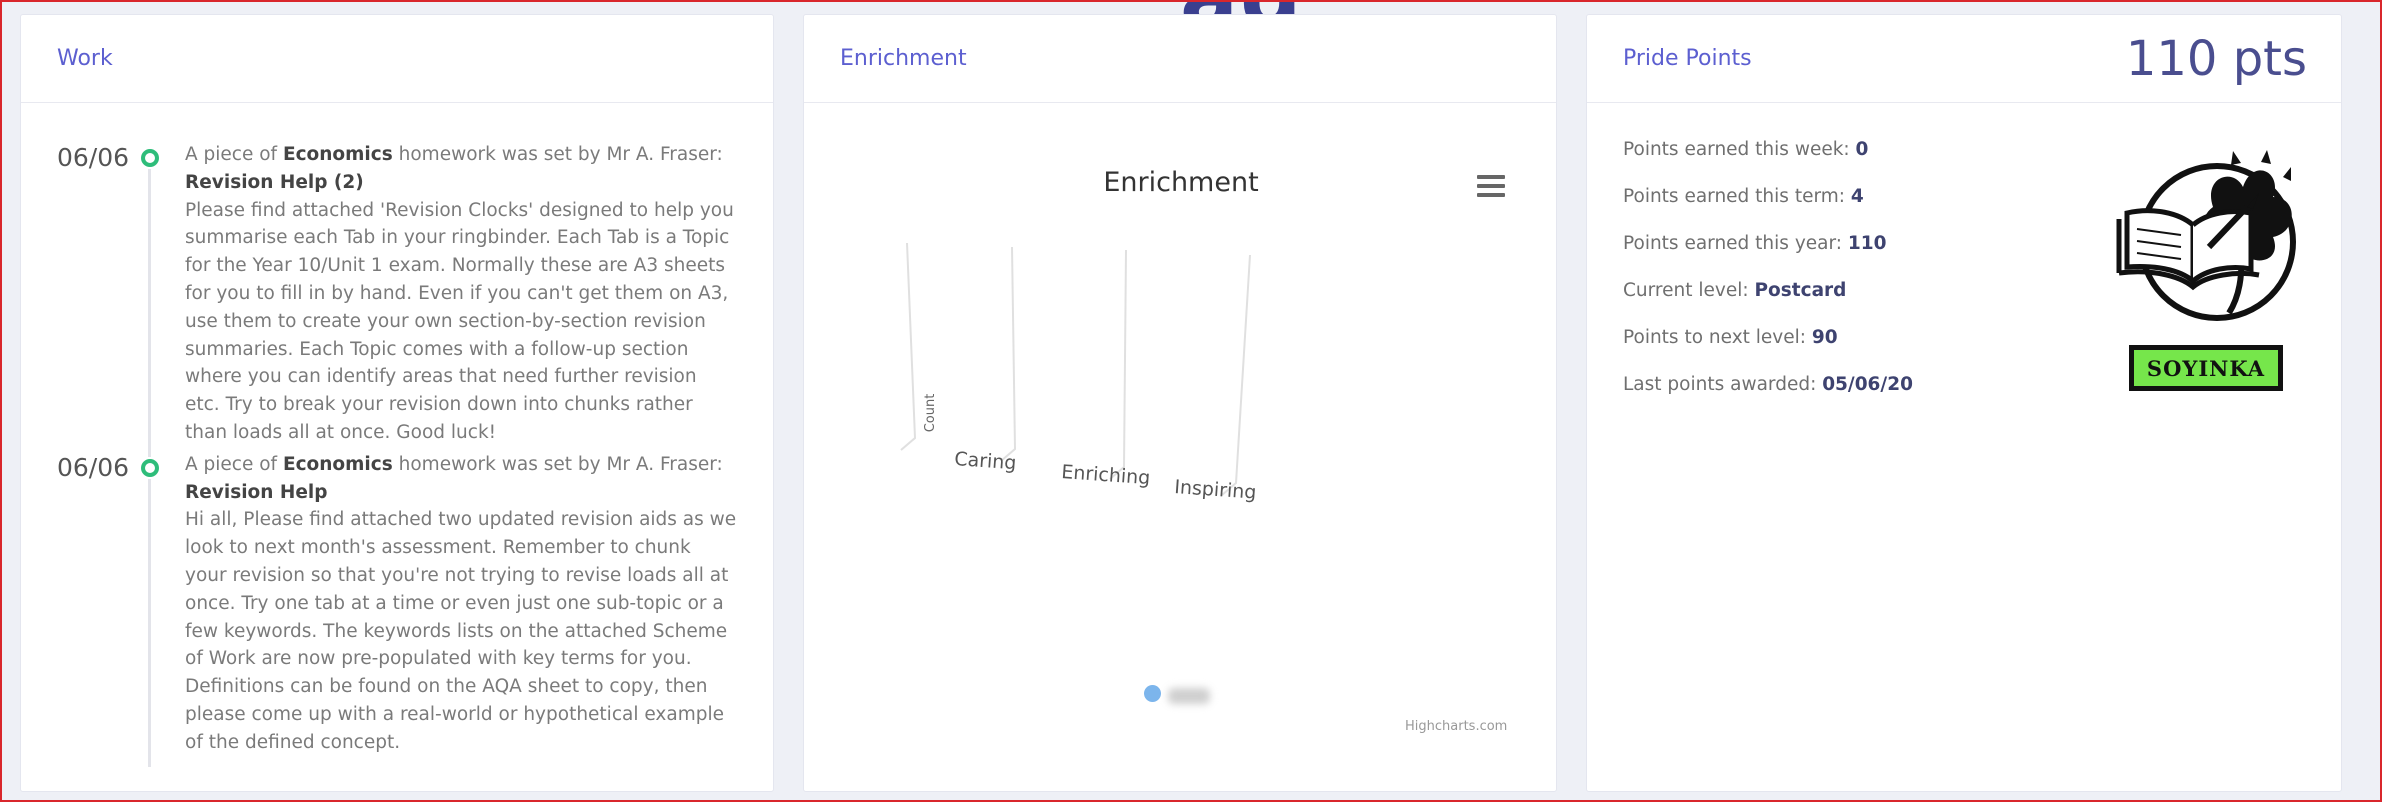 Image resolution: width=2382 pixels, height=802 pixels. What do you see at coordinates (1152, 693) in the screenshot?
I see `legend-series-dot` at bounding box center [1152, 693].